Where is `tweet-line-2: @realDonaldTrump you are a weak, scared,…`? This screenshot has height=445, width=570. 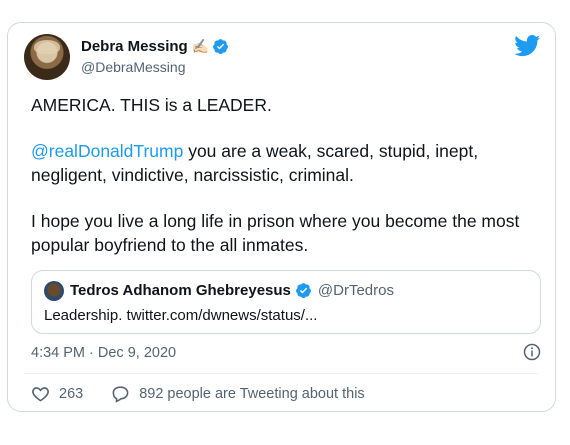
tweet-line-2: @realDonaldTrump you are a weak, scared,… is located at coordinates (286, 163).